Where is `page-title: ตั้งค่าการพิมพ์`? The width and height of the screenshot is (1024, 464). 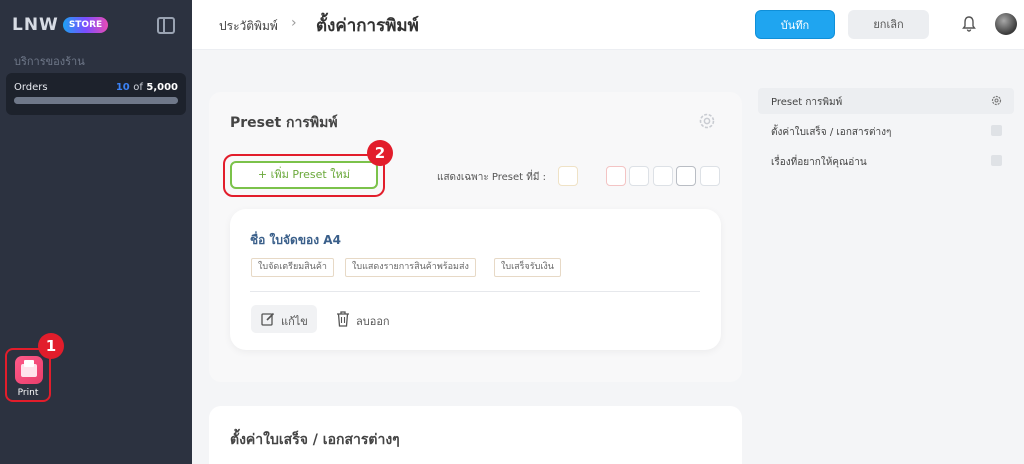 page-title: ตั้งค่าการพิมพ์ is located at coordinates (367, 26).